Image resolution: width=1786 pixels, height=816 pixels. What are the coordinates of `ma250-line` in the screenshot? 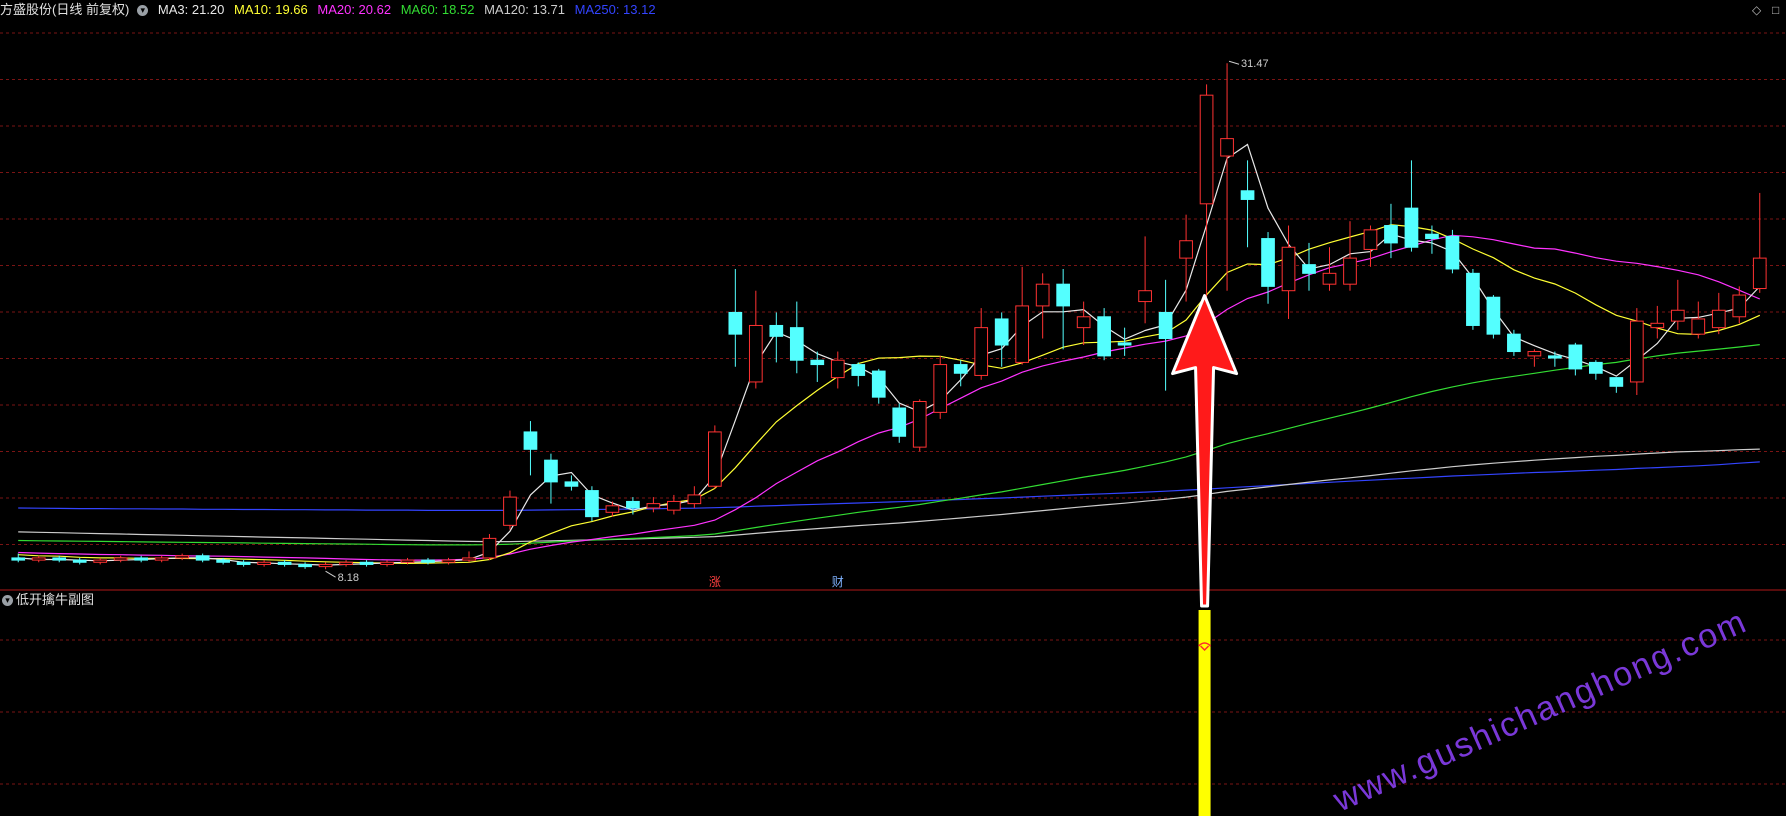 It's located at (889, 486).